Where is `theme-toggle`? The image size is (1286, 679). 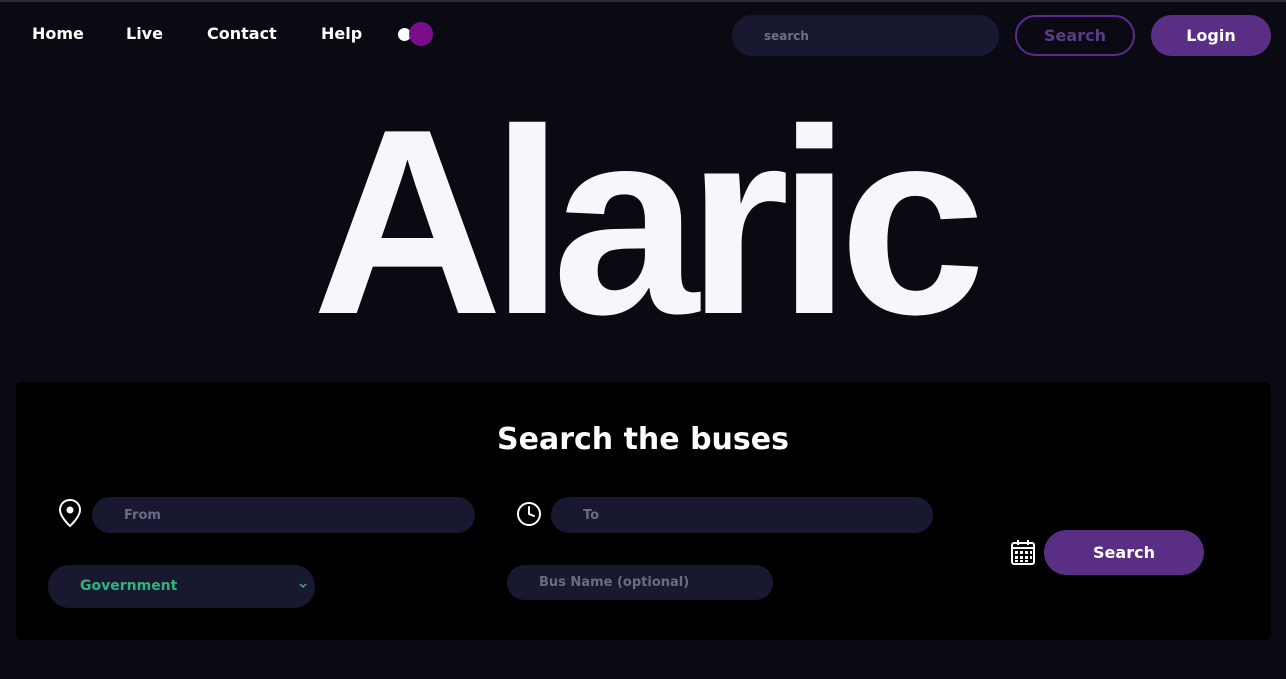 theme-toggle is located at coordinates (416, 34).